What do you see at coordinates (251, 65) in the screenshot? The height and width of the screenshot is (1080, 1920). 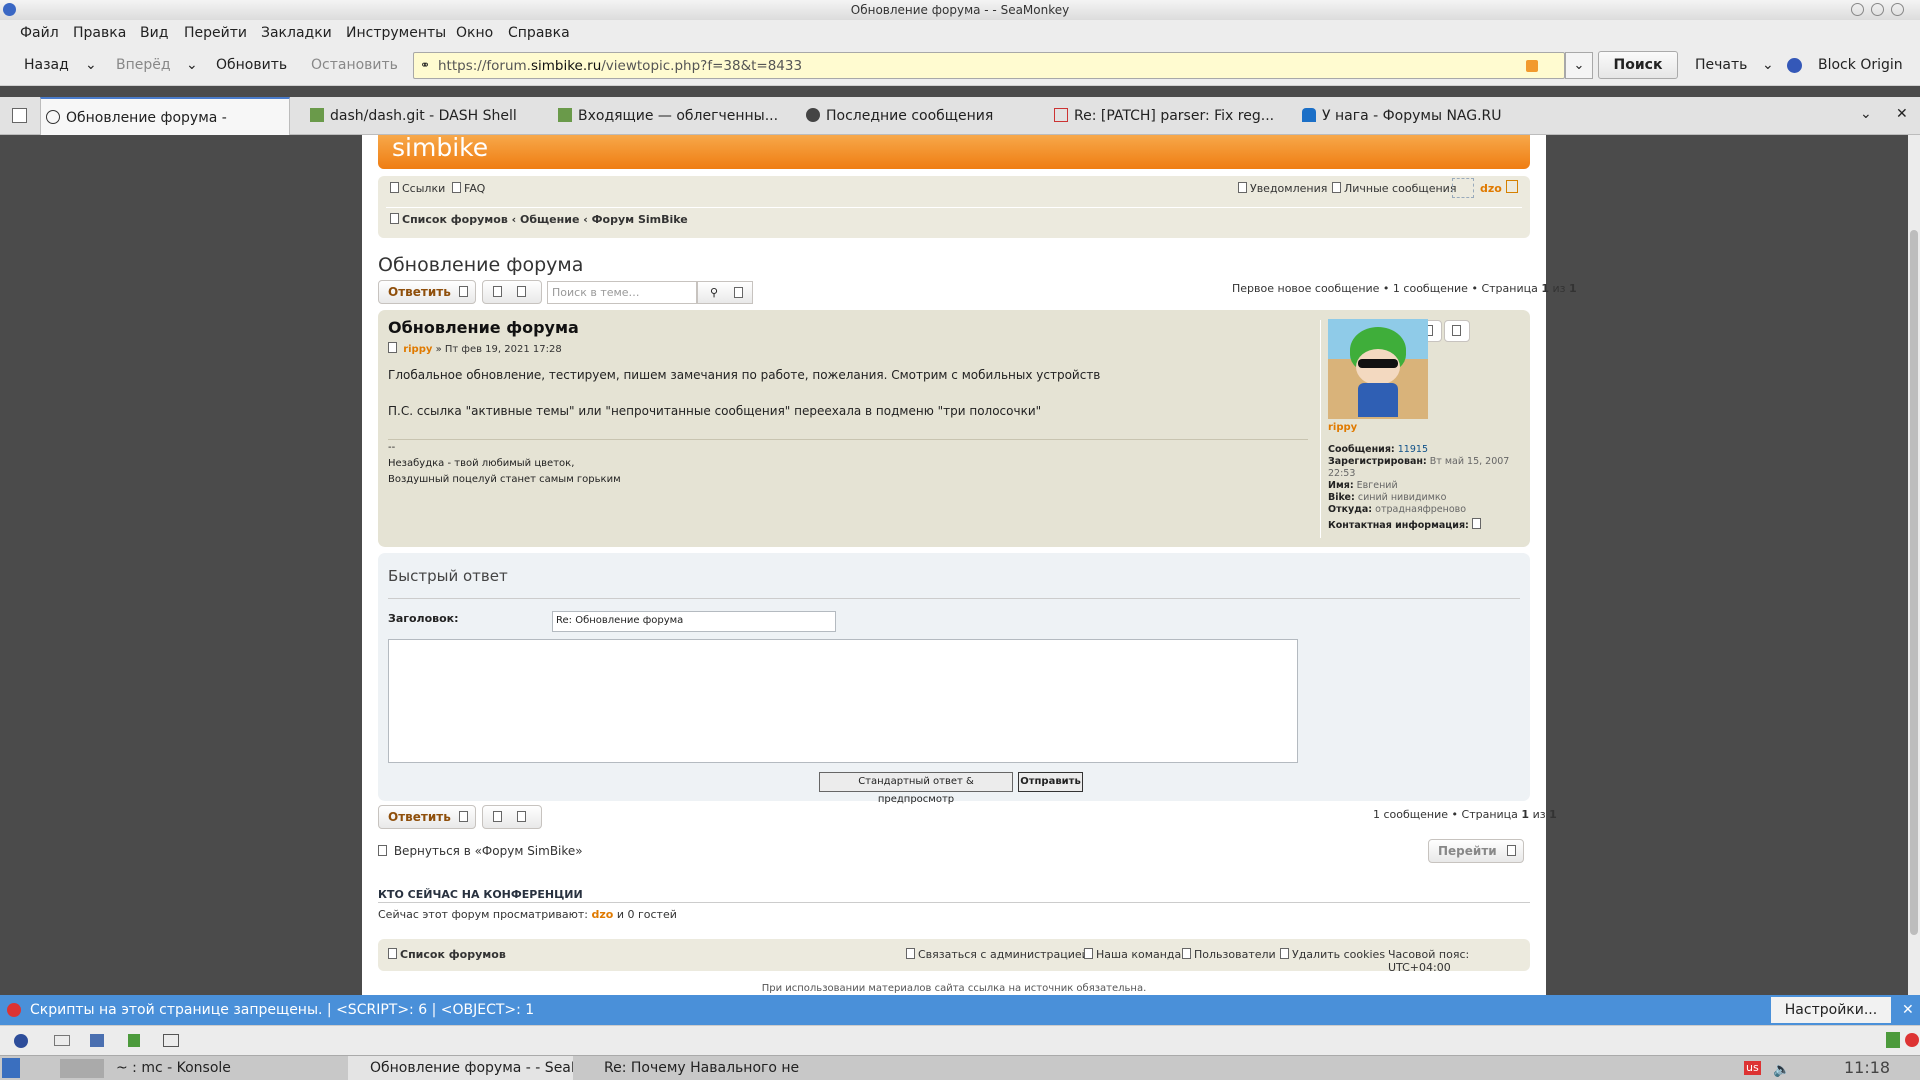 I see `reload-button: Обновить` at bounding box center [251, 65].